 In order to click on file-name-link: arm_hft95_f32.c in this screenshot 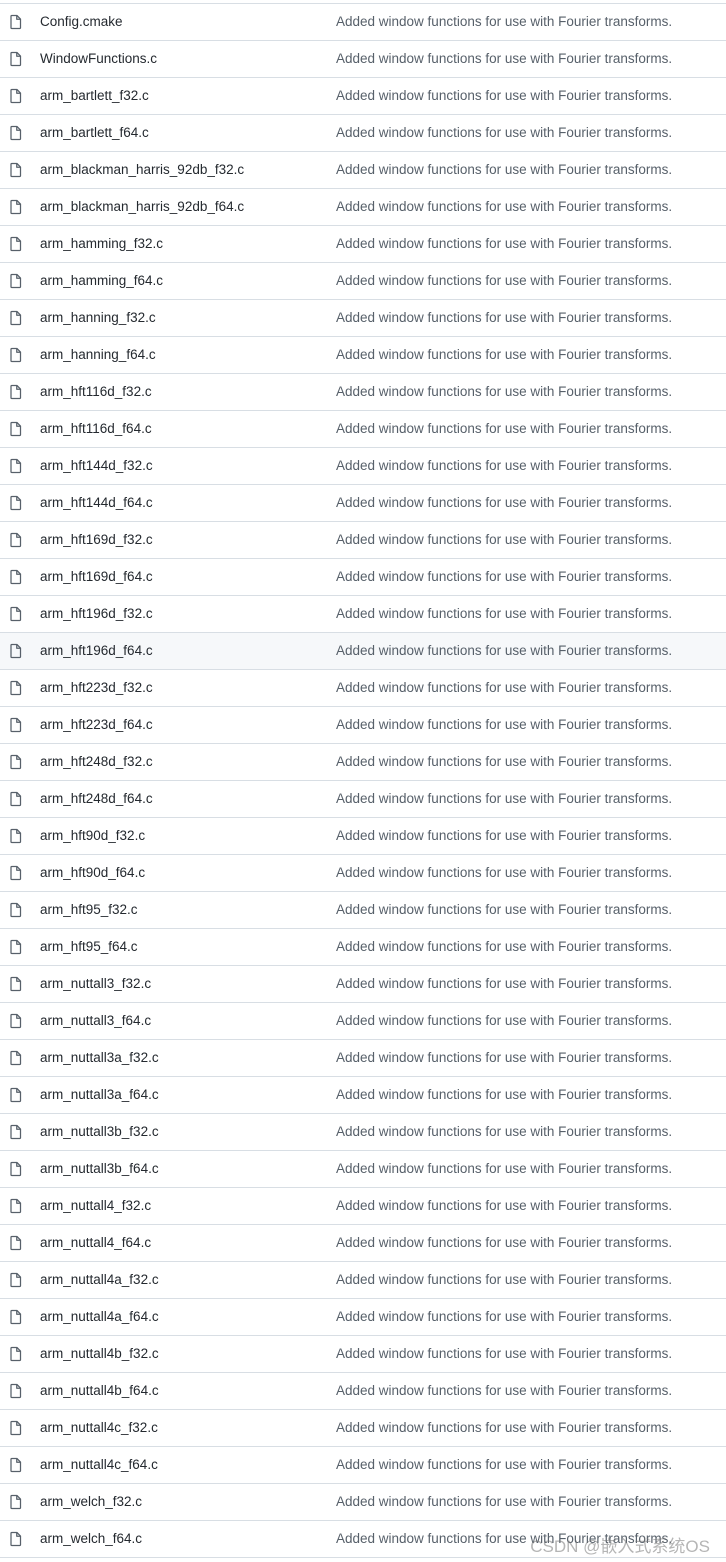, I will do `click(89, 910)`.